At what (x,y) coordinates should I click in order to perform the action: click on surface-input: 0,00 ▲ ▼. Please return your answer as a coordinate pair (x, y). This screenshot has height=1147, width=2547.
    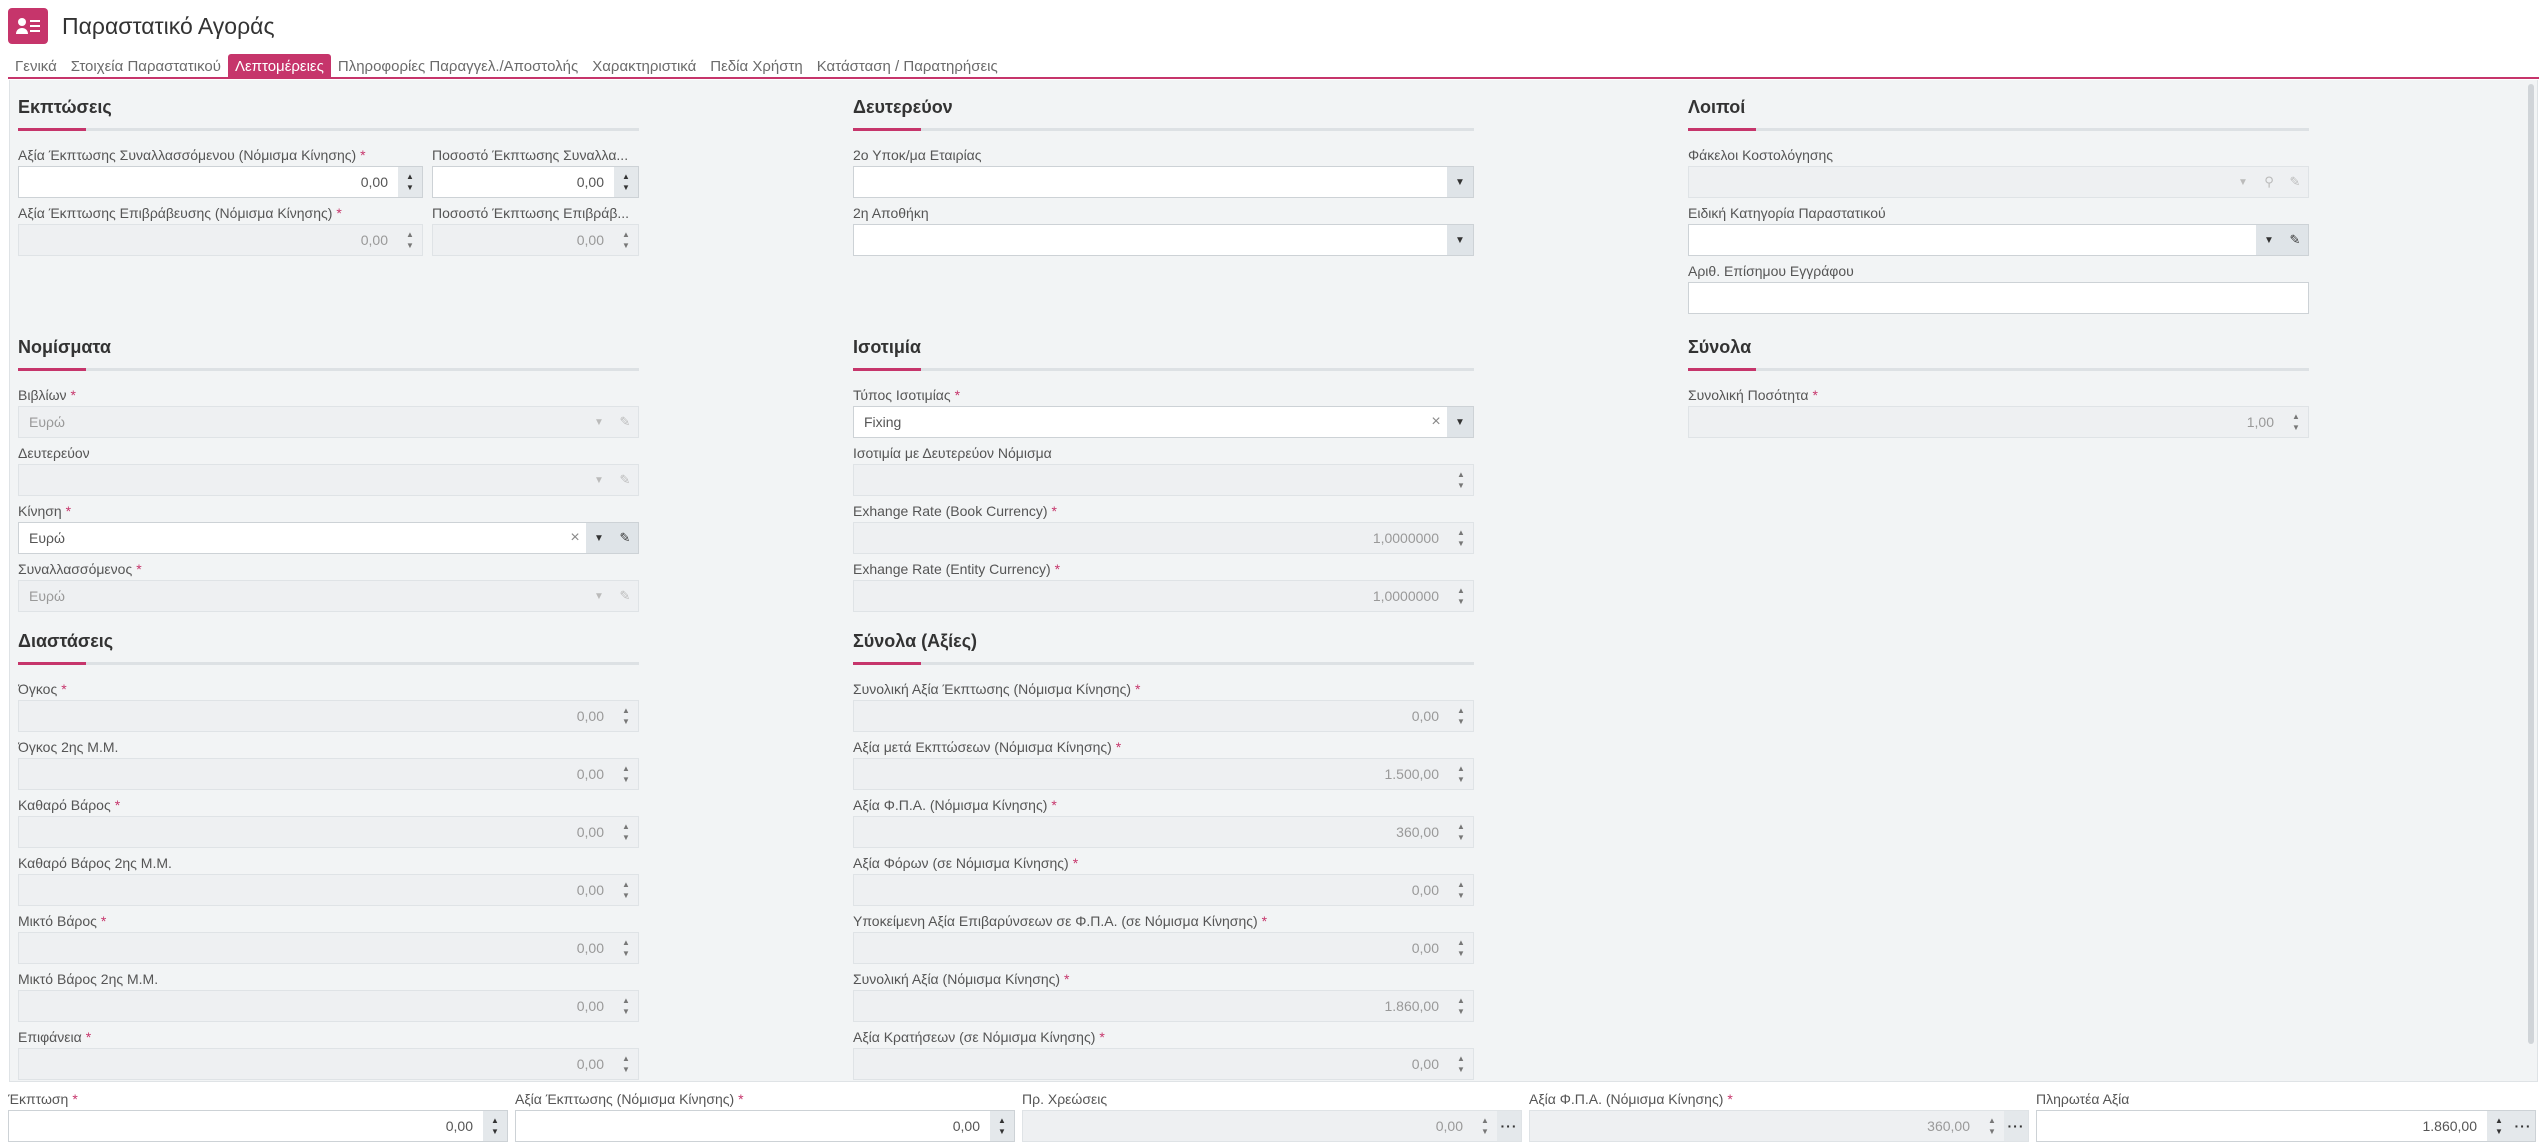
    Looking at the image, I should click on (328, 1064).